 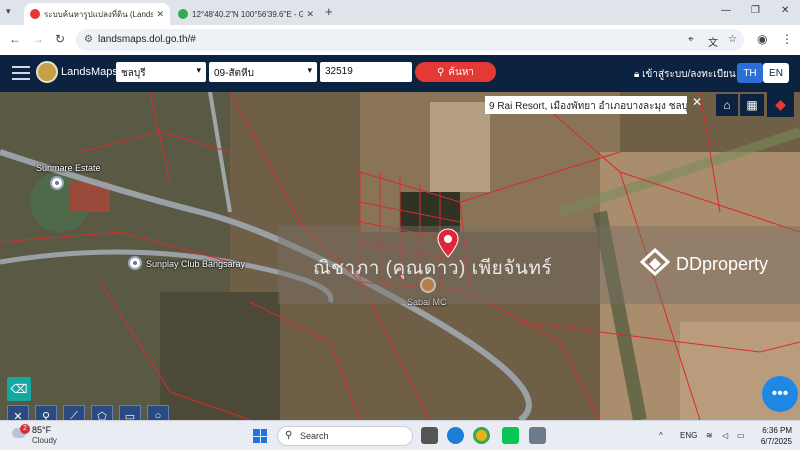 I want to click on ddproperty-logo-icon, so click(x=655, y=262).